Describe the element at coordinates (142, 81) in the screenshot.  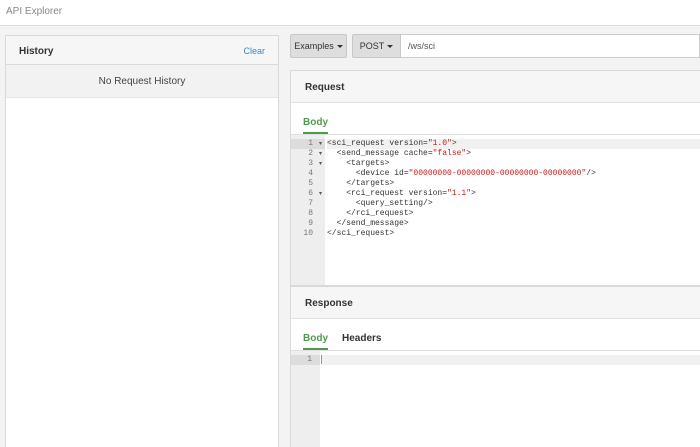
I see `history-empty-message: No Request History` at that location.